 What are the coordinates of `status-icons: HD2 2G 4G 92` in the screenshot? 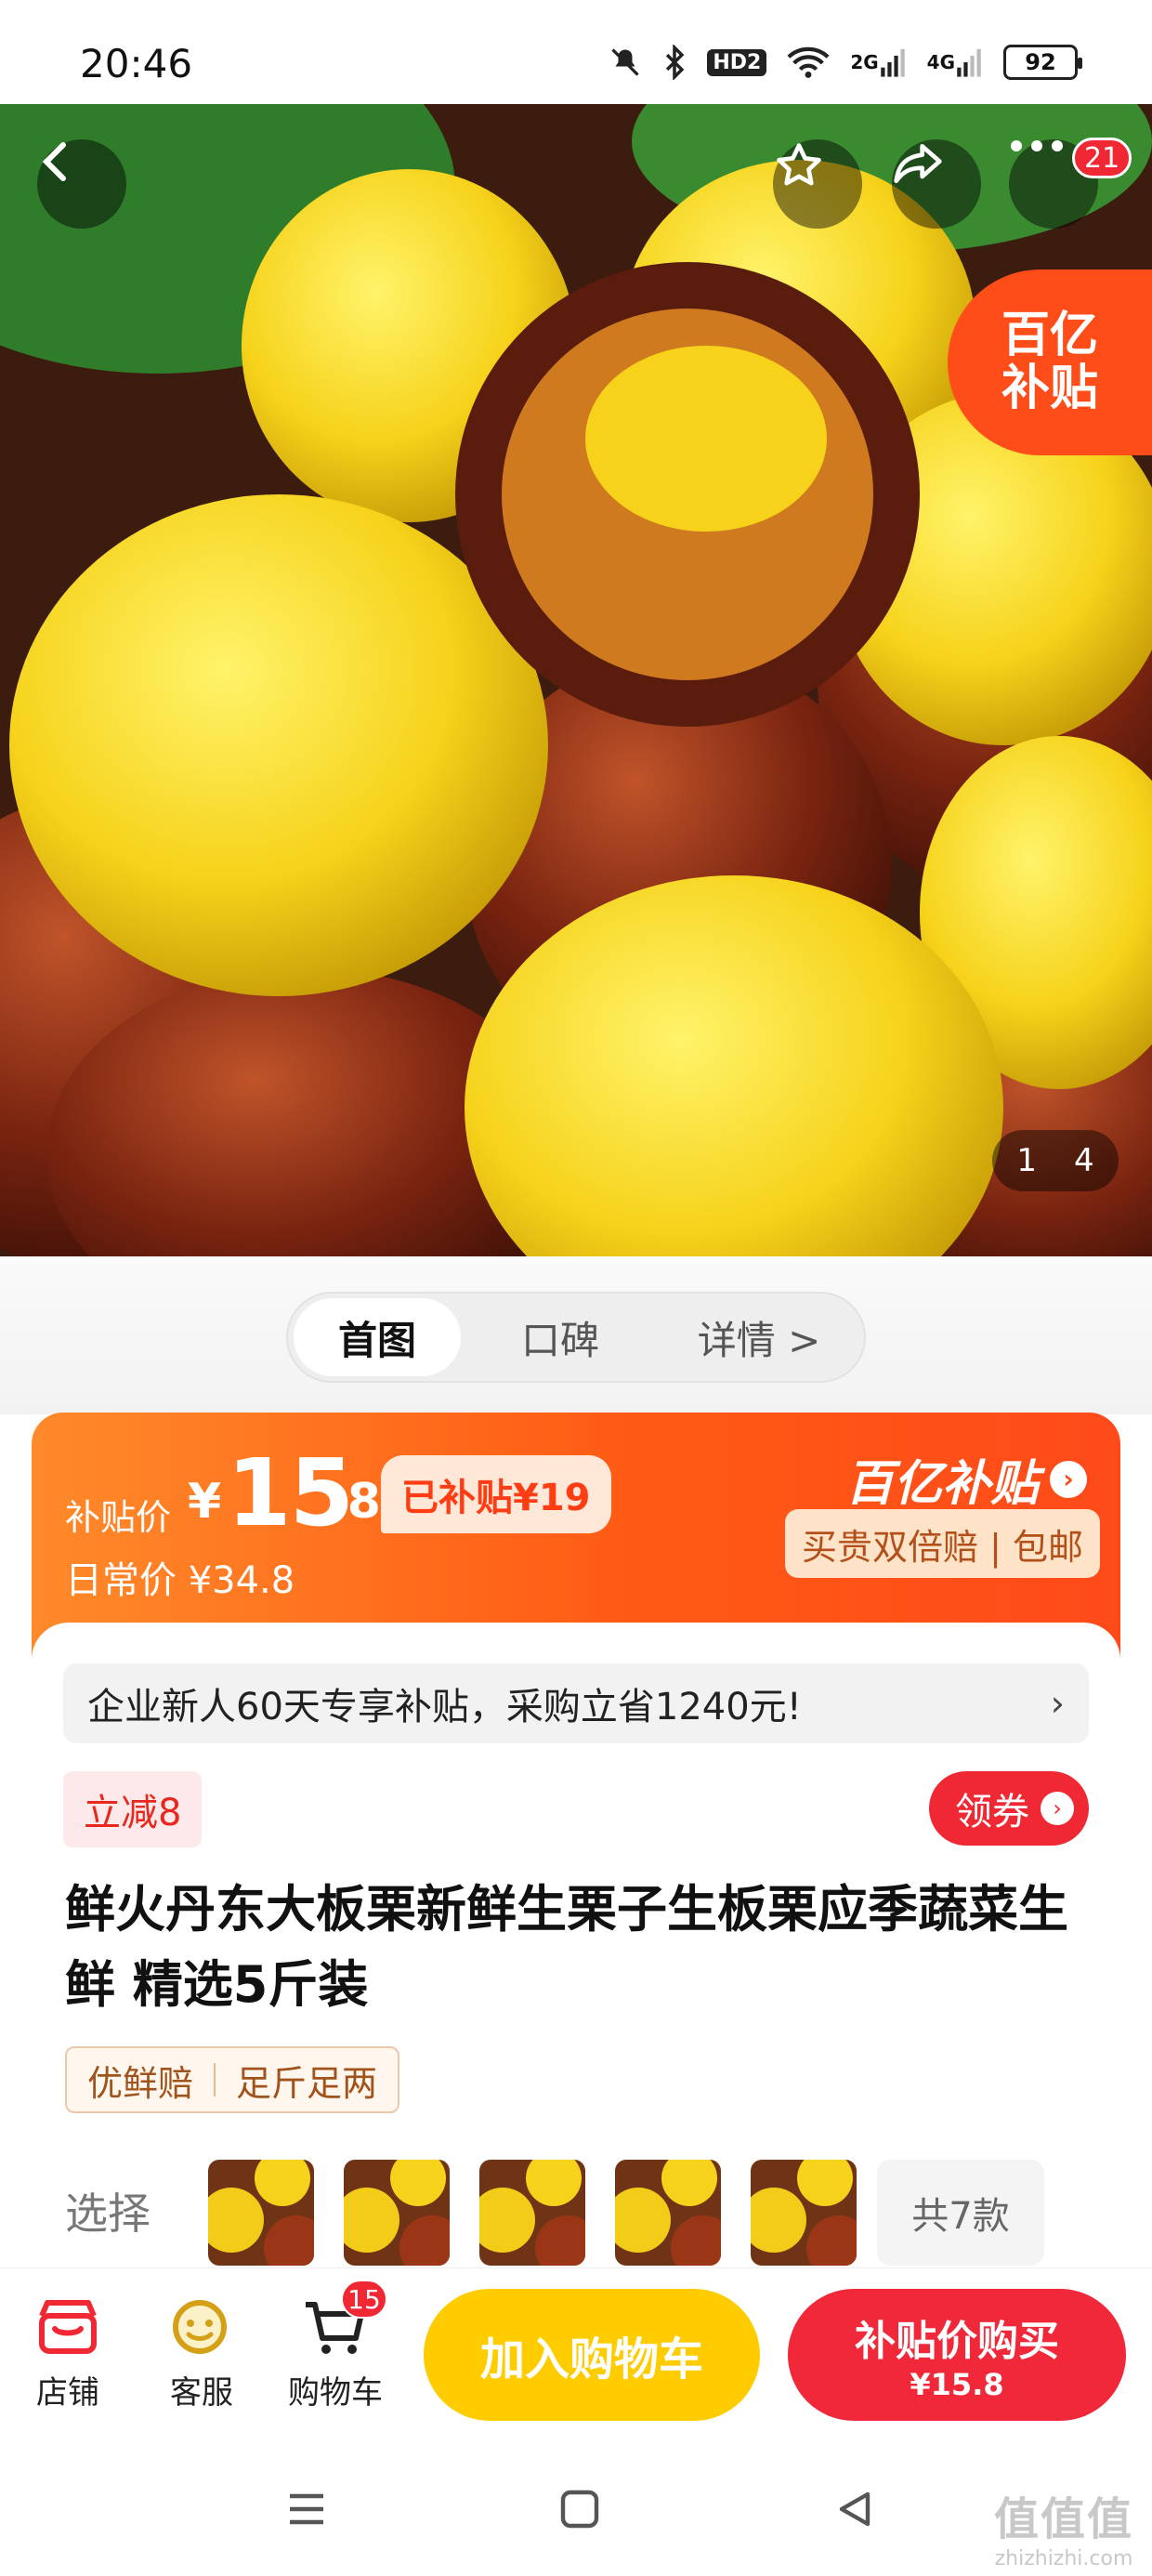 It's located at (845, 62).